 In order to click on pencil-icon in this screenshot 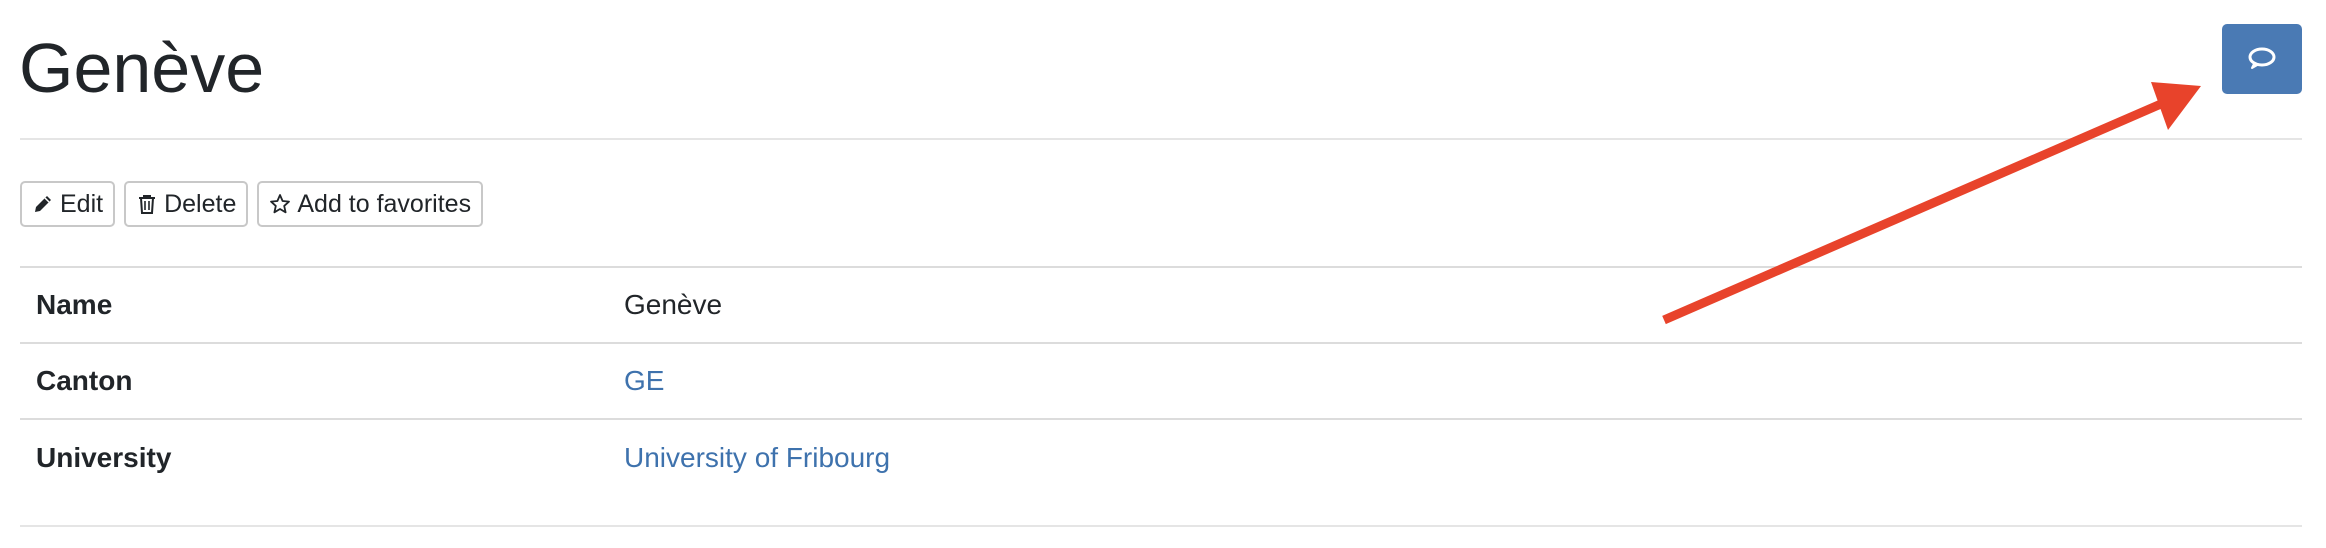, I will do `click(43, 204)`.